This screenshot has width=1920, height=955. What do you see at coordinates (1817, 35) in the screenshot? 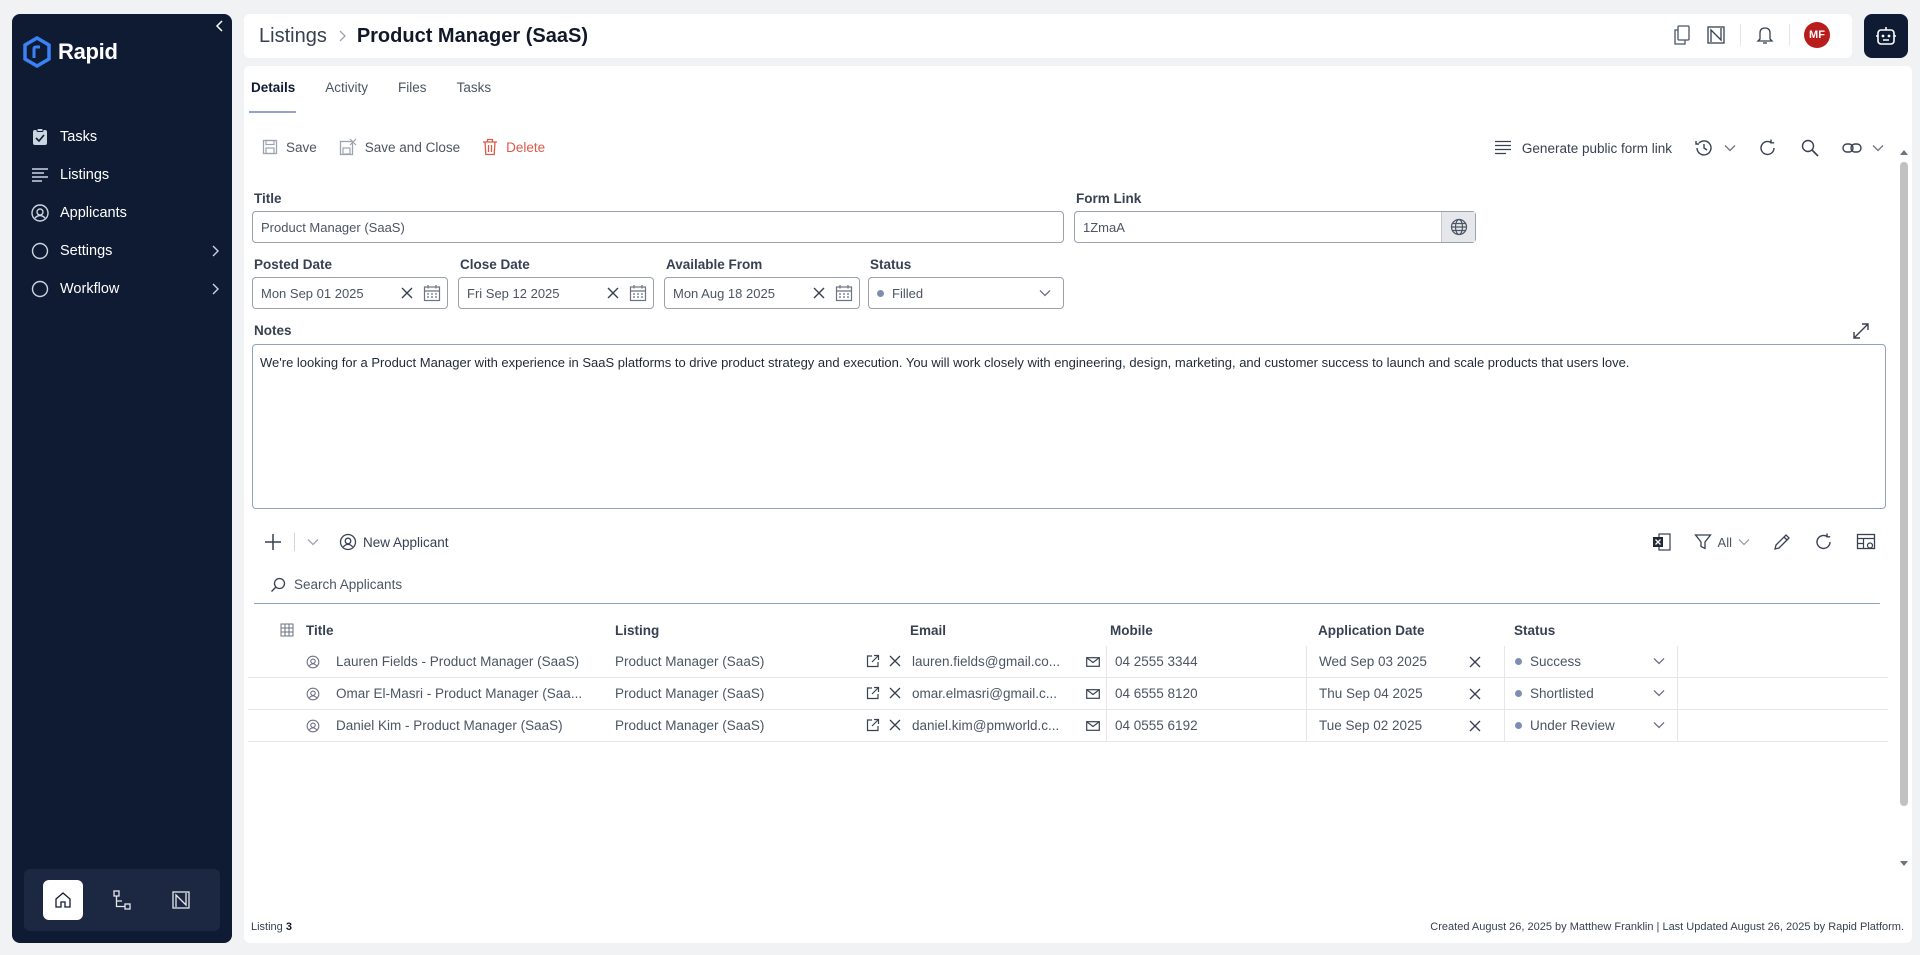
I see `avatar: MF` at bounding box center [1817, 35].